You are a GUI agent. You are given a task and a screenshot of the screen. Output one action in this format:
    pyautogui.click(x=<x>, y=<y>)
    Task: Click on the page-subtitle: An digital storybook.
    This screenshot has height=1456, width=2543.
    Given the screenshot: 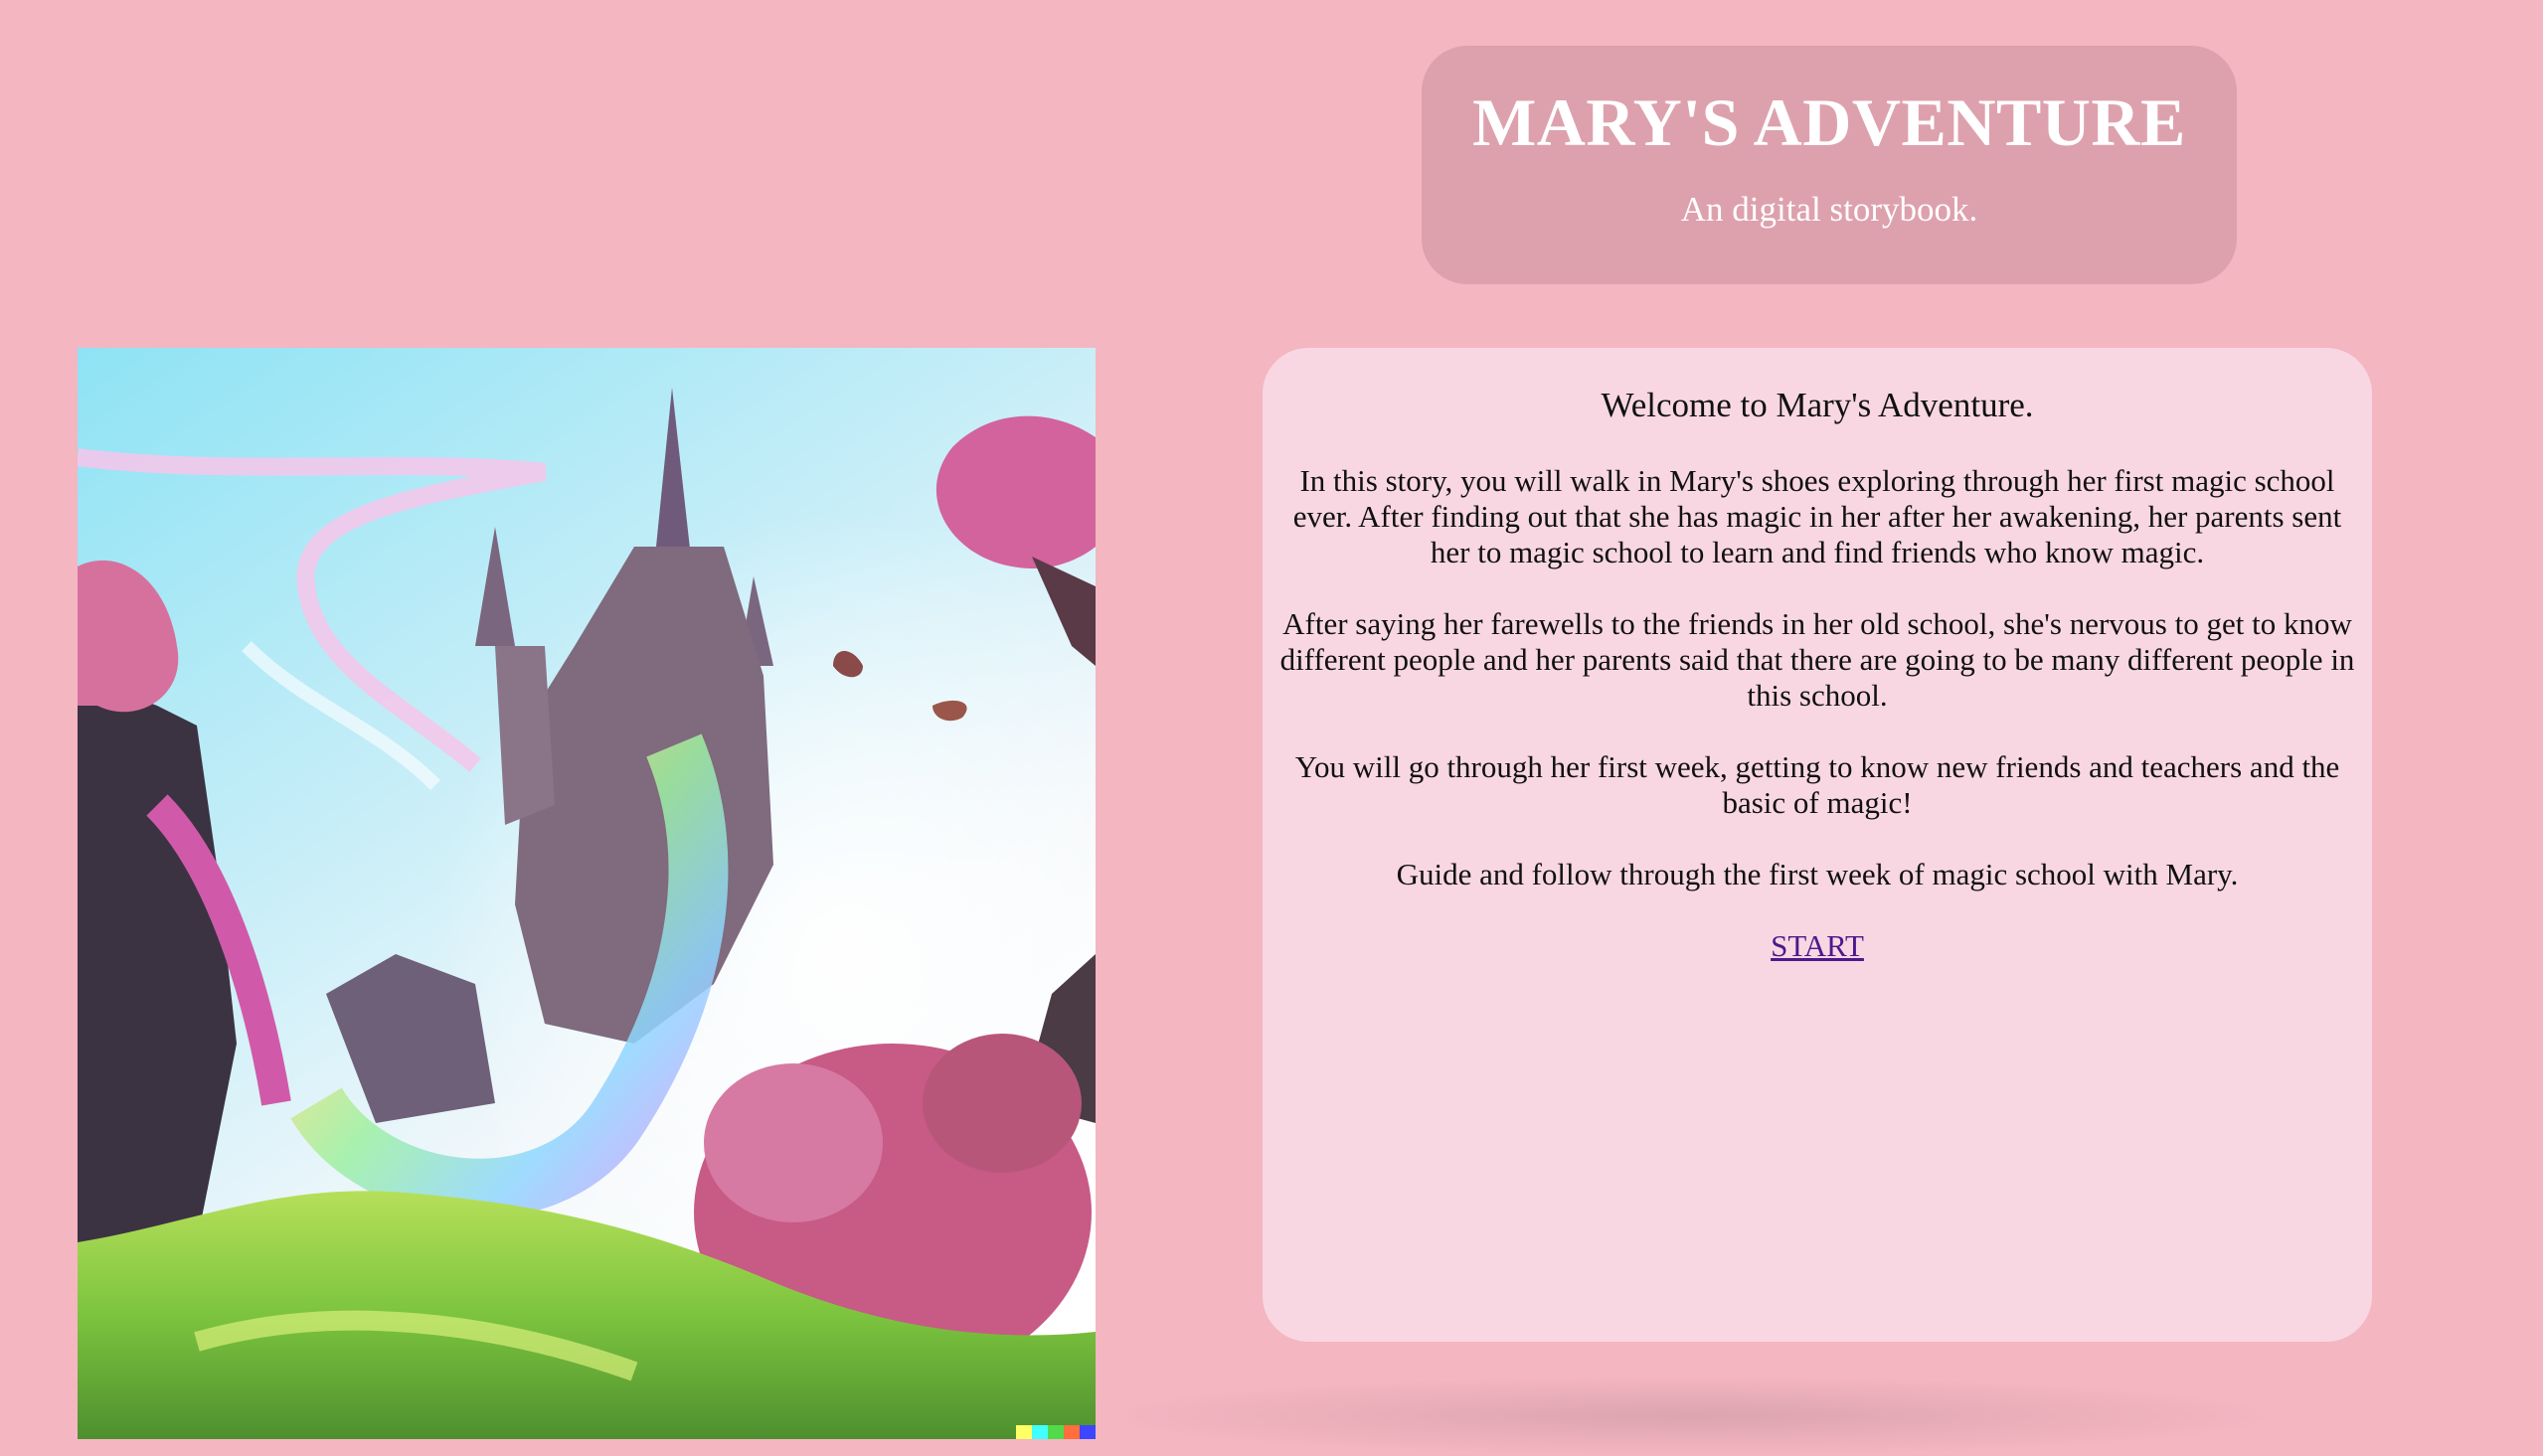 What is the action you would take?
    pyautogui.click(x=1829, y=209)
    